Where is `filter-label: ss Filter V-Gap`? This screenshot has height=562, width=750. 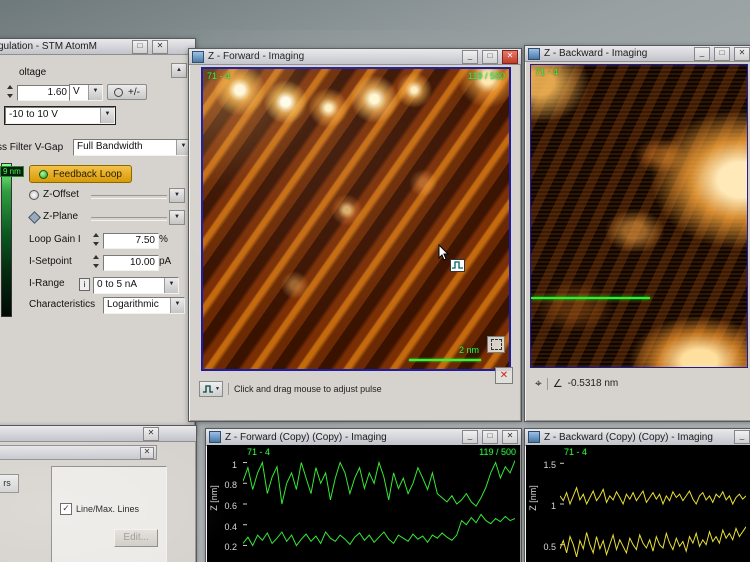
filter-label: ss Filter V-Gap is located at coordinates (32, 147).